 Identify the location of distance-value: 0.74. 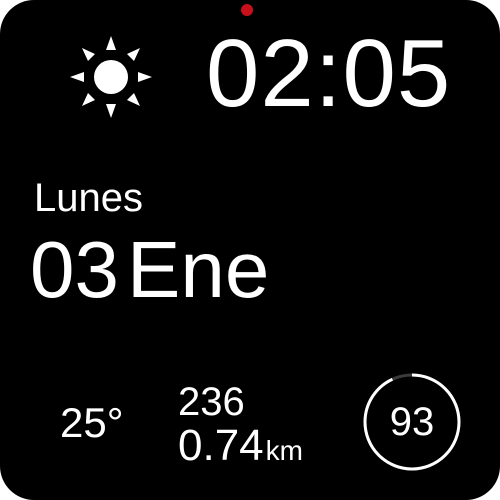
(221, 445).